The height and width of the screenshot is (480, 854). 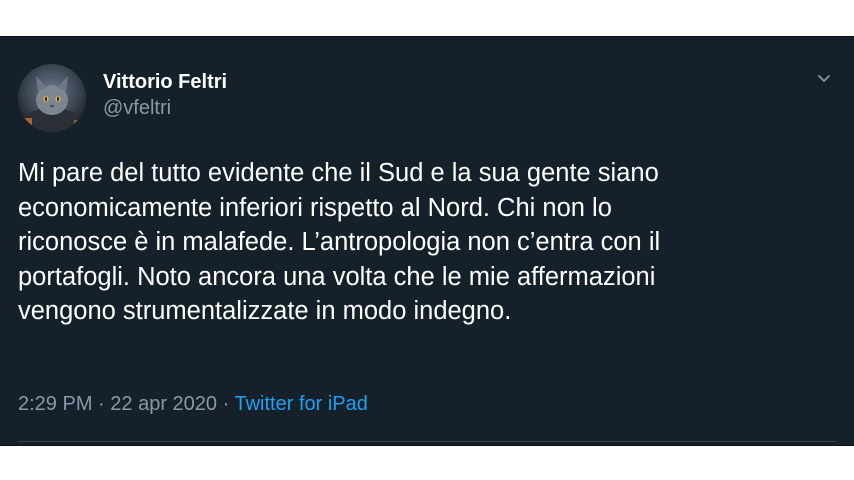 What do you see at coordinates (55, 404) in the screenshot?
I see `tweet-time: 2:29 PM` at bounding box center [55, 404].